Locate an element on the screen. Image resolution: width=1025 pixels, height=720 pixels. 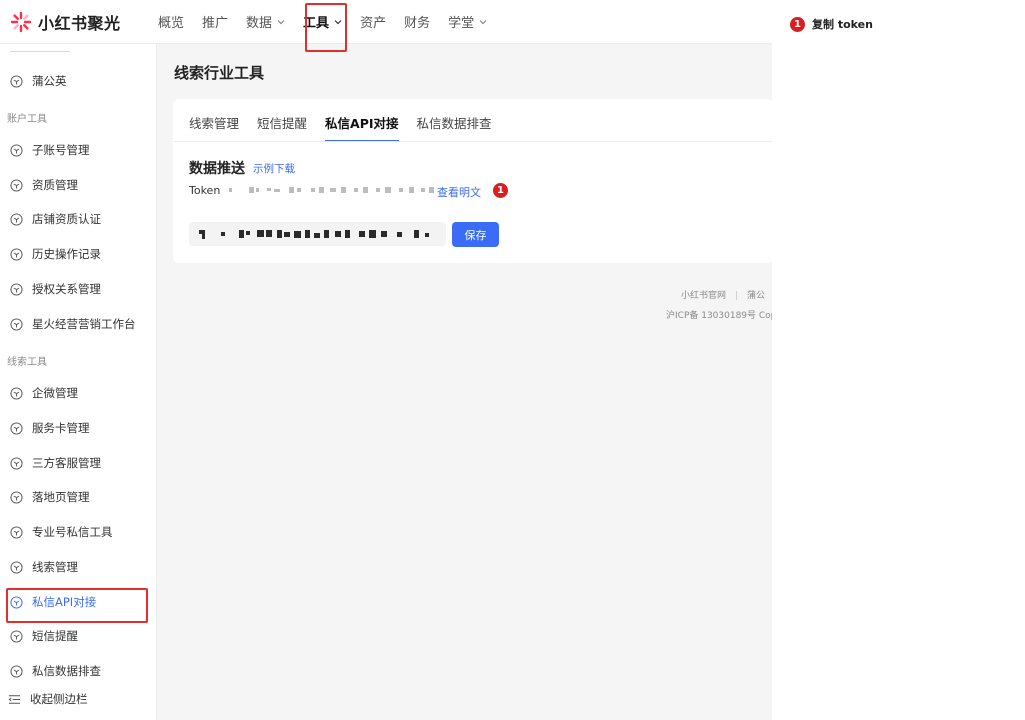
nav-item-academy: 学堂 is located at coordinates (467, 22).